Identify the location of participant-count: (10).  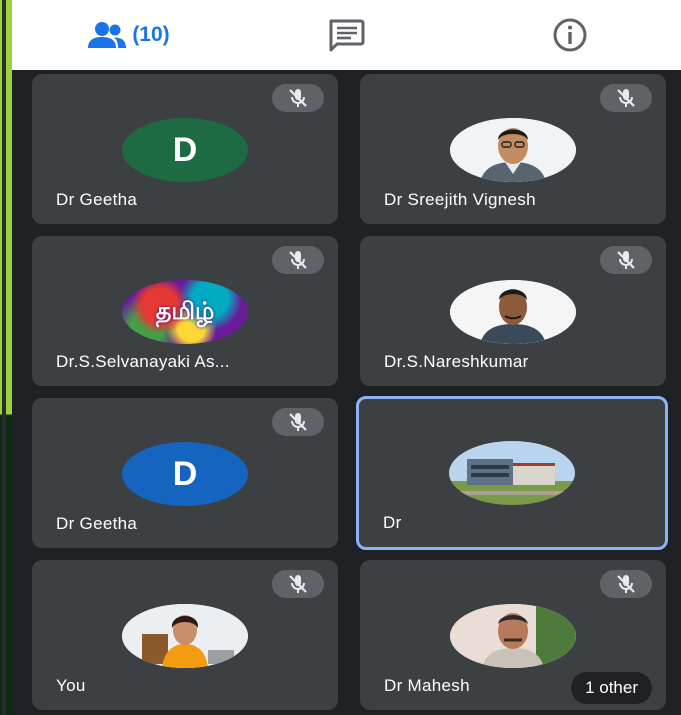
(151, 34).